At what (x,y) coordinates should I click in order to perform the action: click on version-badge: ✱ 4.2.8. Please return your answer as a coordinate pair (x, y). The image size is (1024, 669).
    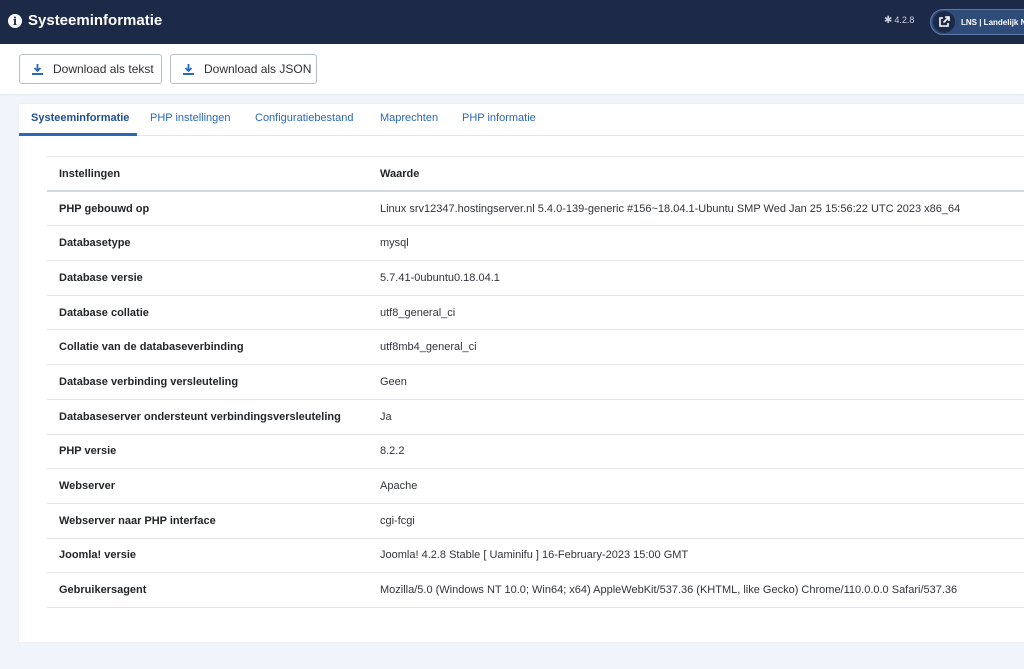
    Looking at the image, I should click on (899, 20).